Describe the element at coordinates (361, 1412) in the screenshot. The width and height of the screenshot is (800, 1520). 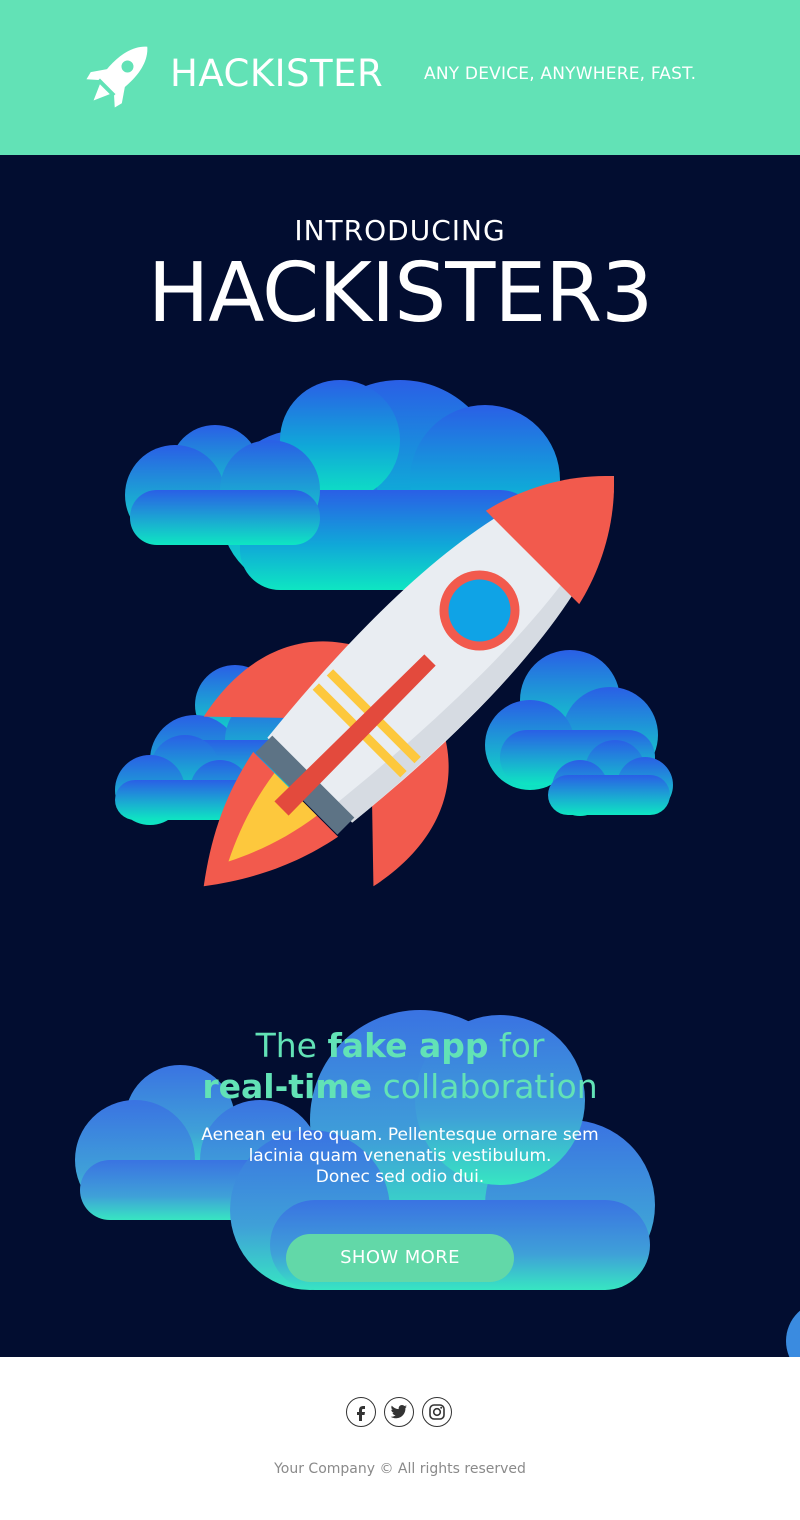
I see `facebook-icon` at that location.